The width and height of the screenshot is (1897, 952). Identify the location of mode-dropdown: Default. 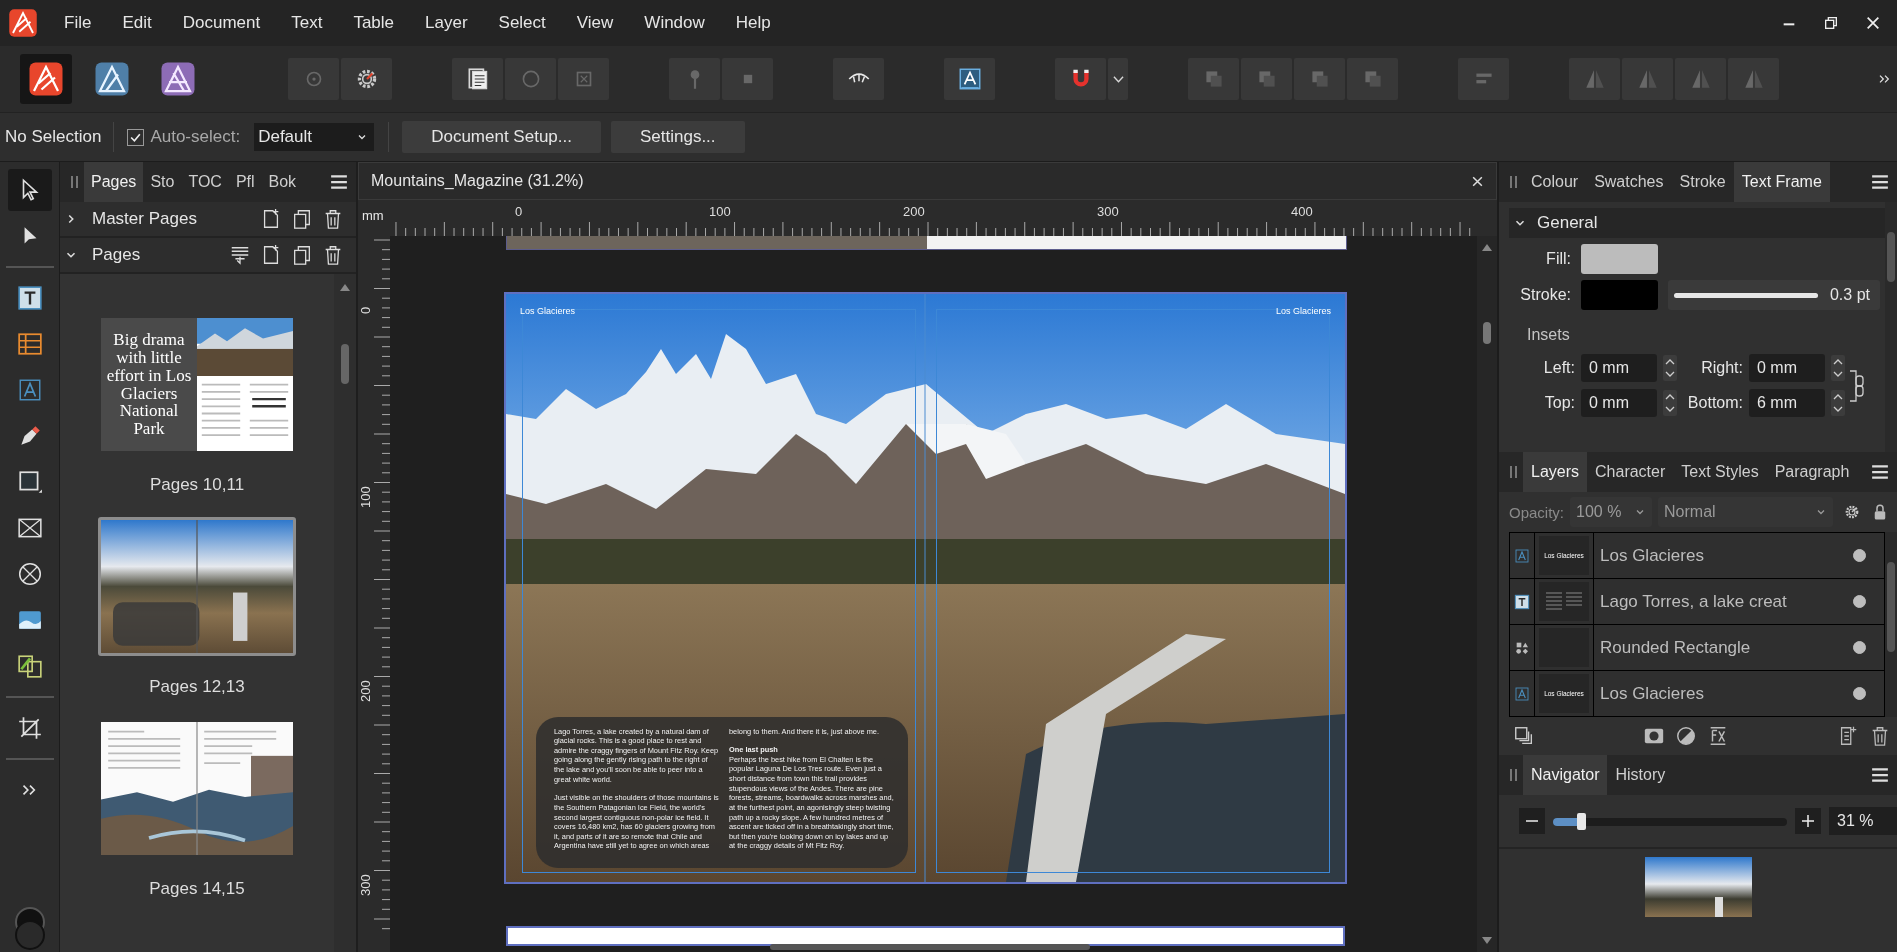
(314, 137).